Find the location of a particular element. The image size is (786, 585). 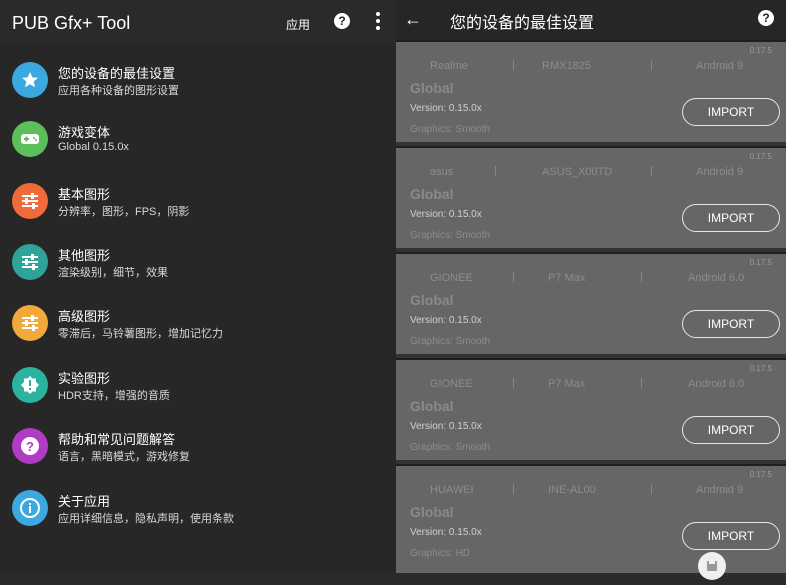

info-icon is located at coordinates (30, 508).